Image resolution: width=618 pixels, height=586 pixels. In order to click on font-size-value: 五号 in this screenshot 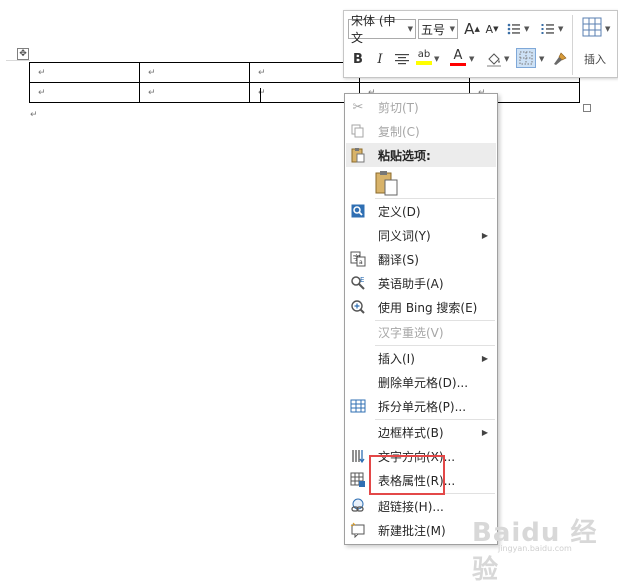, I will do `click(433, 29)`.